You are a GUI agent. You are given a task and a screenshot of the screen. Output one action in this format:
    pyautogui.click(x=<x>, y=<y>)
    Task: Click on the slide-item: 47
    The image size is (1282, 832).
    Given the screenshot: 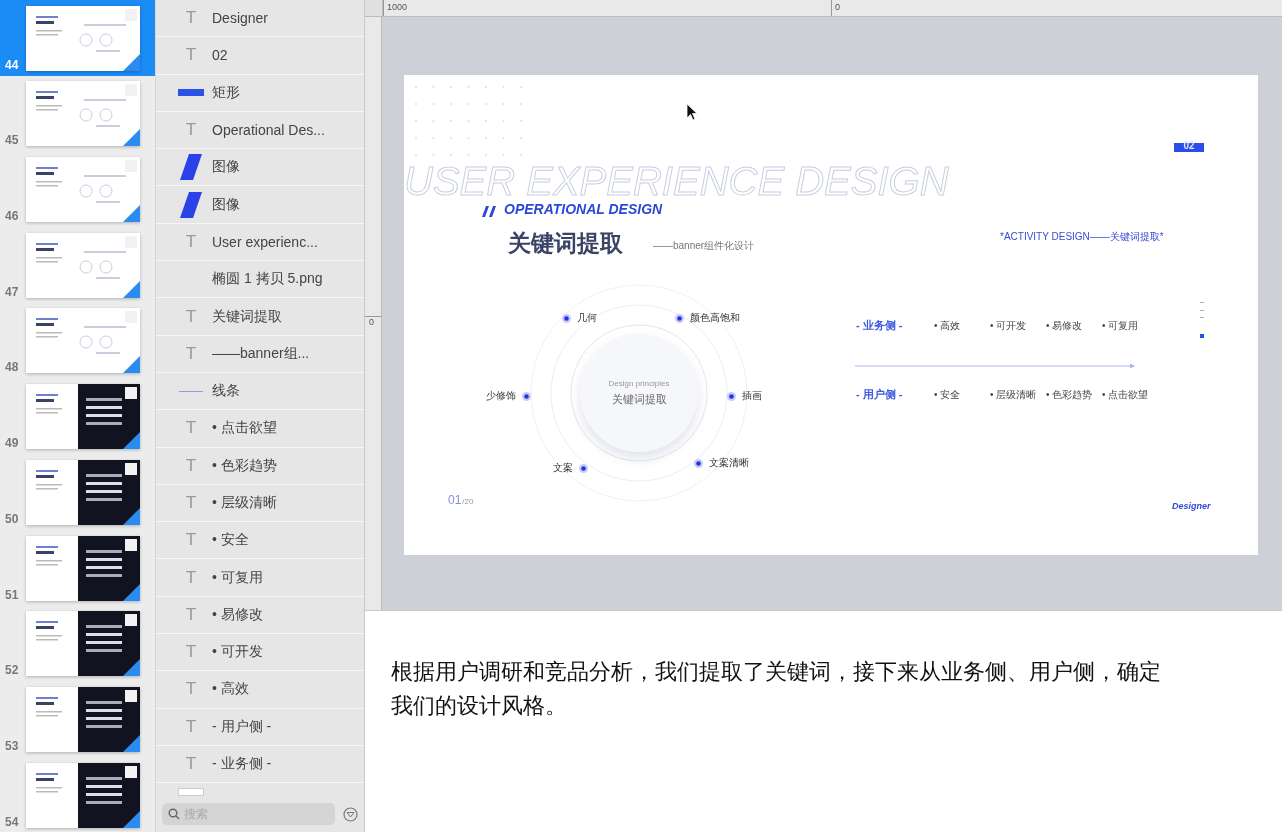 What is the action you would take?
    pyautogui.click(x=77, y=265)
    